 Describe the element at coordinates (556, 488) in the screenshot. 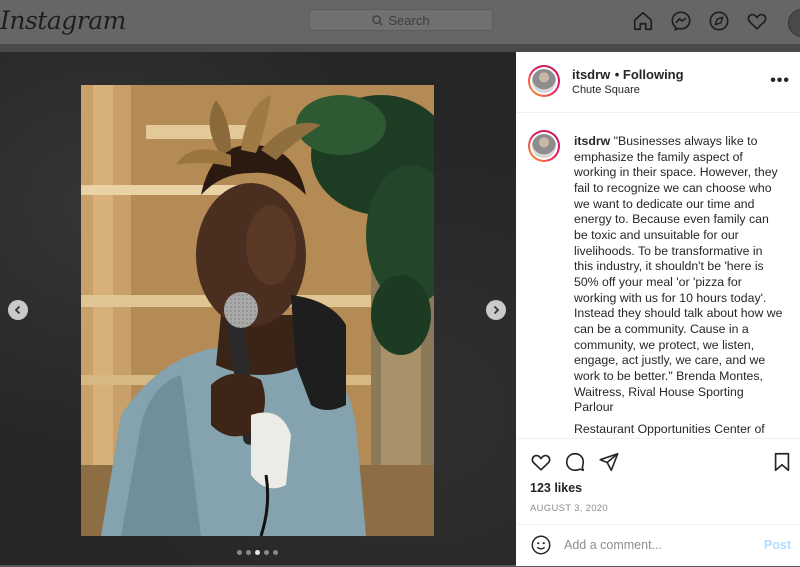

I see `like-count: 123 likes` at that location.